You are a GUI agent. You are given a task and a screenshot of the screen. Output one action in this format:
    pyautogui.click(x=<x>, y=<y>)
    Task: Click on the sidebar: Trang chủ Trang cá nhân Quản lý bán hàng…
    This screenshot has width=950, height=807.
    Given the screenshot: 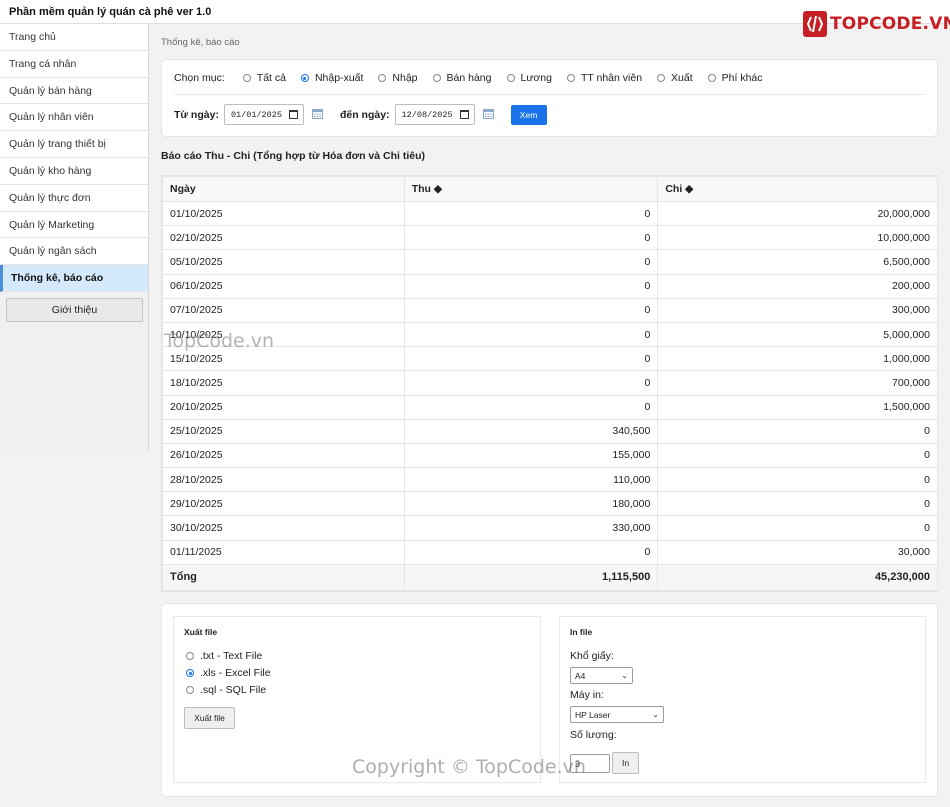 What is the action you would take?
    pyautogui.click(x=74, y=237)
    